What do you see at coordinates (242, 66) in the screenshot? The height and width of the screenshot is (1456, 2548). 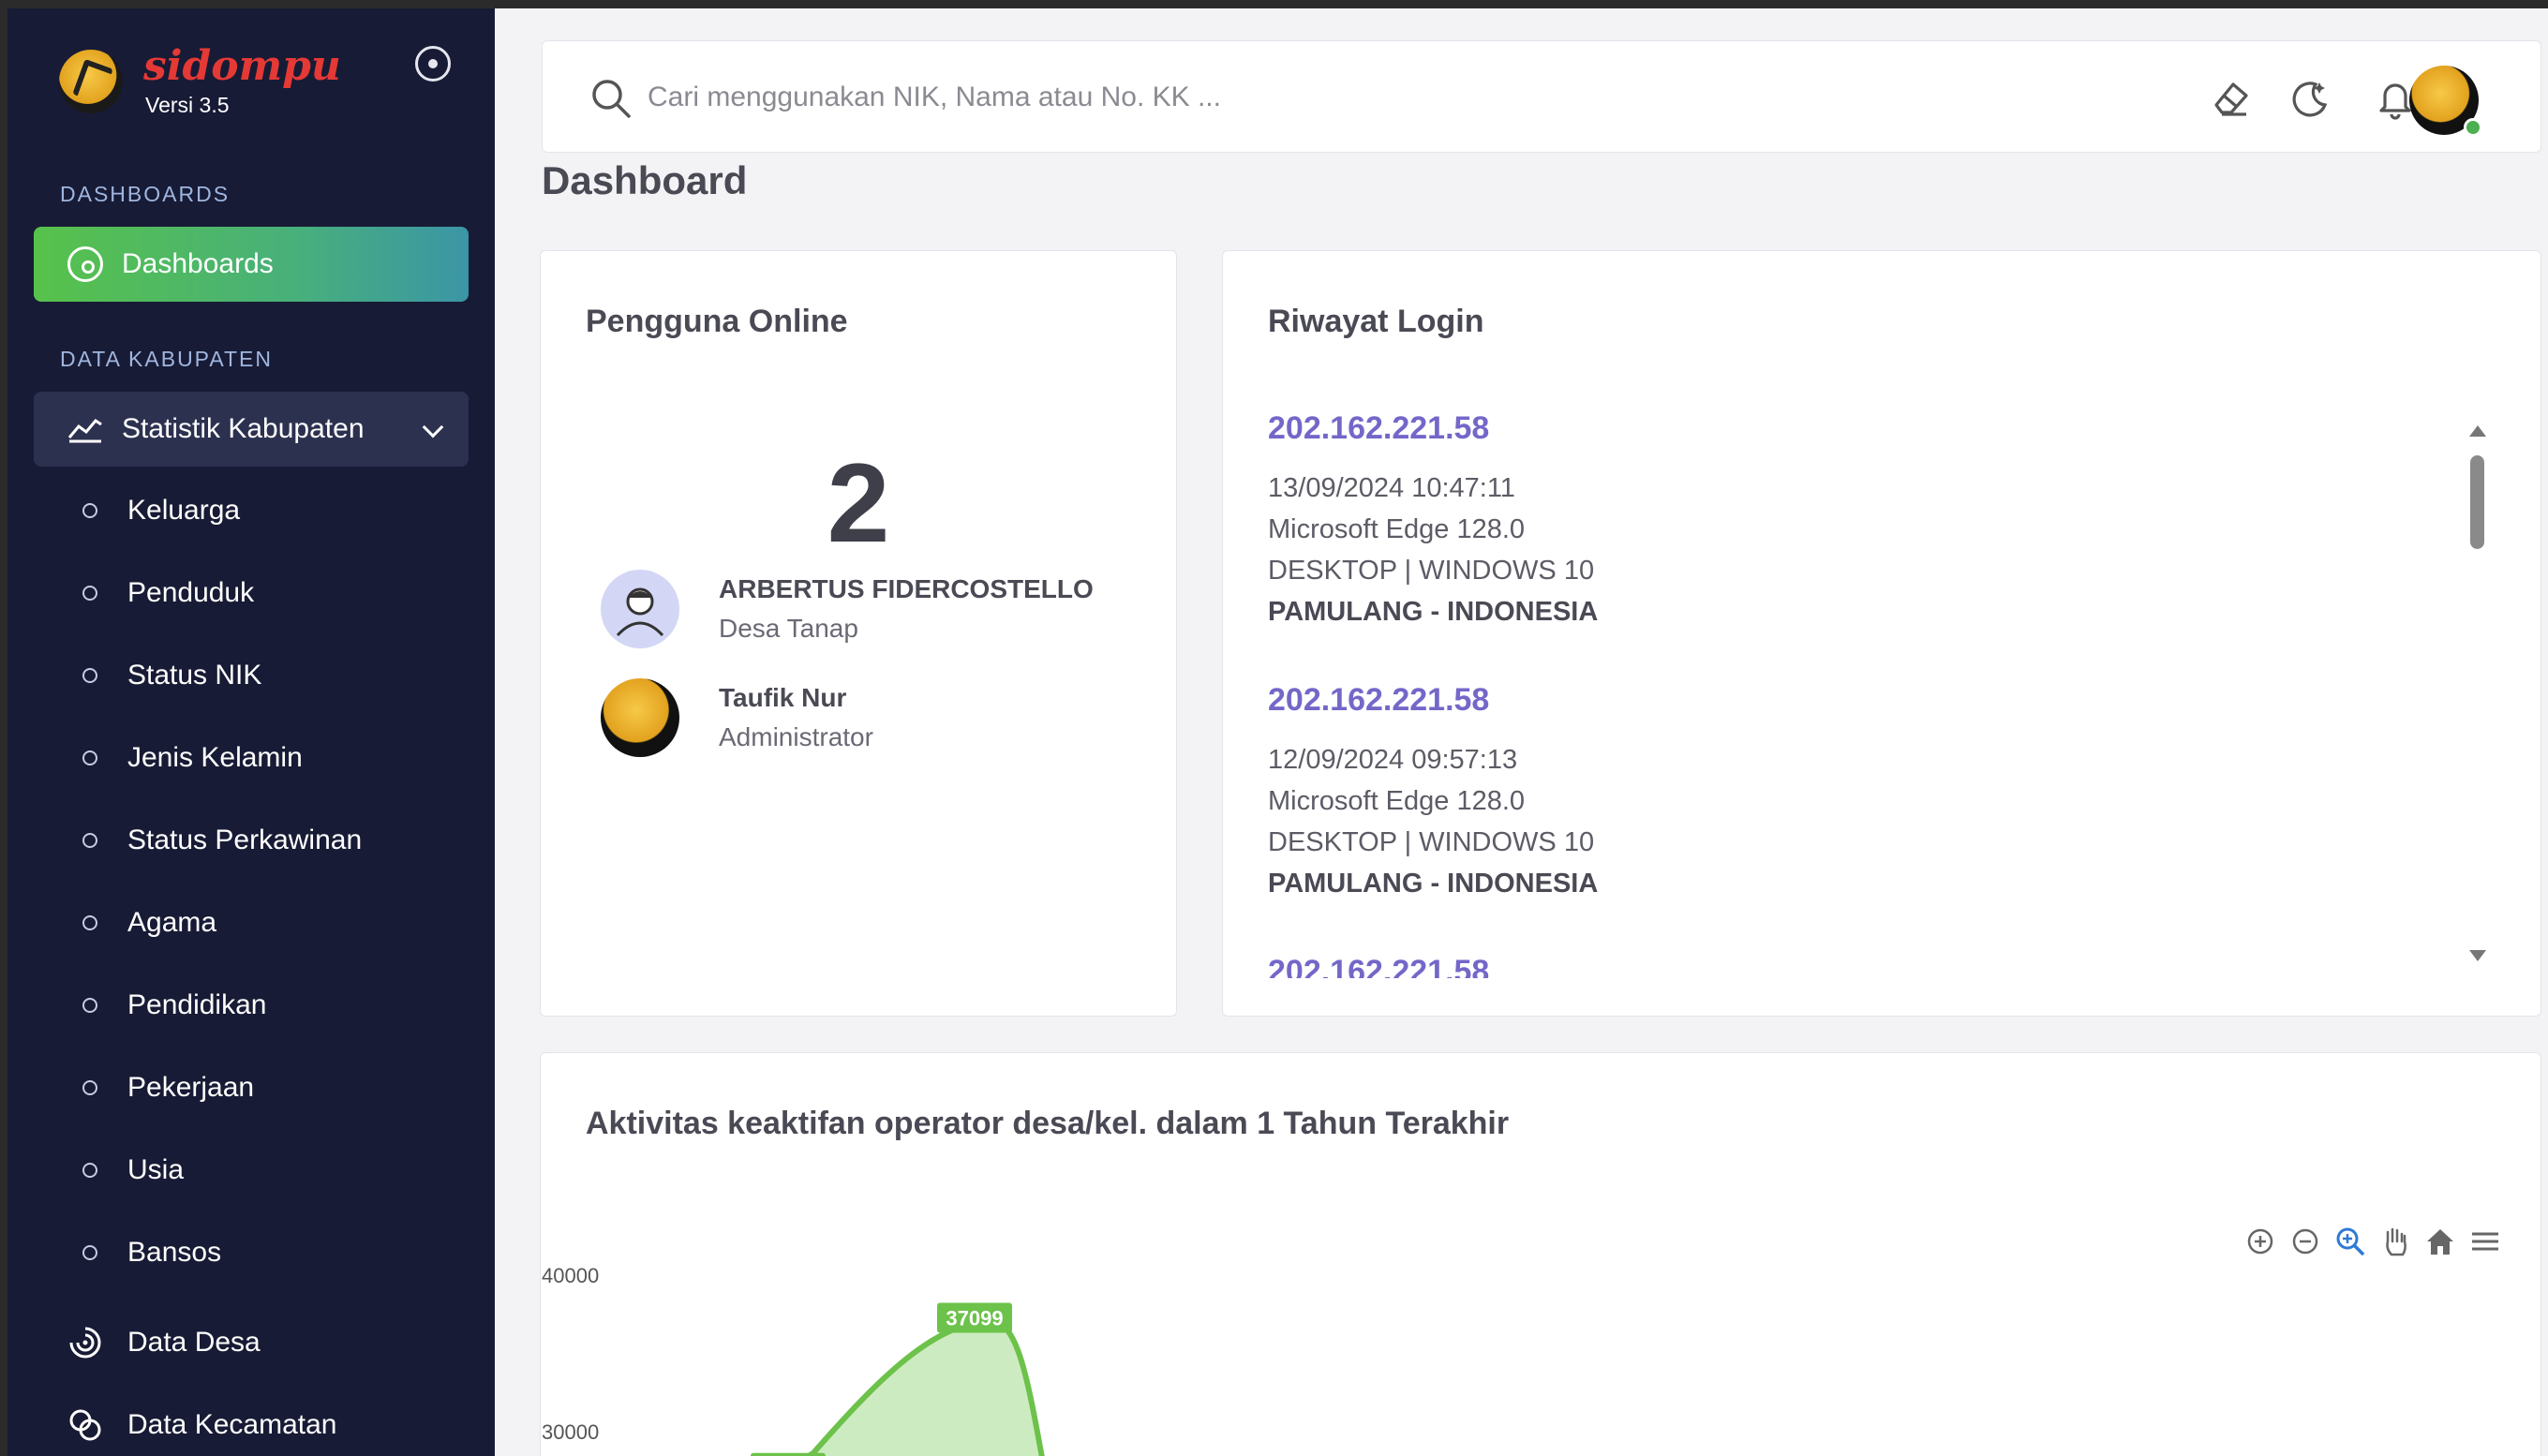 I see `brand-name: sidompu` at bounding box center [242, 66].